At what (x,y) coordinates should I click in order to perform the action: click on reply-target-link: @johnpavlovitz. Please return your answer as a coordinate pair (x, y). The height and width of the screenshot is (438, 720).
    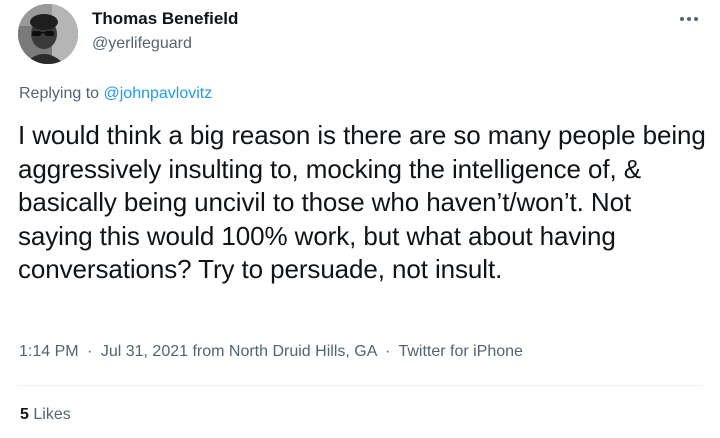
    Looking at the image, I should click on (158, 93).